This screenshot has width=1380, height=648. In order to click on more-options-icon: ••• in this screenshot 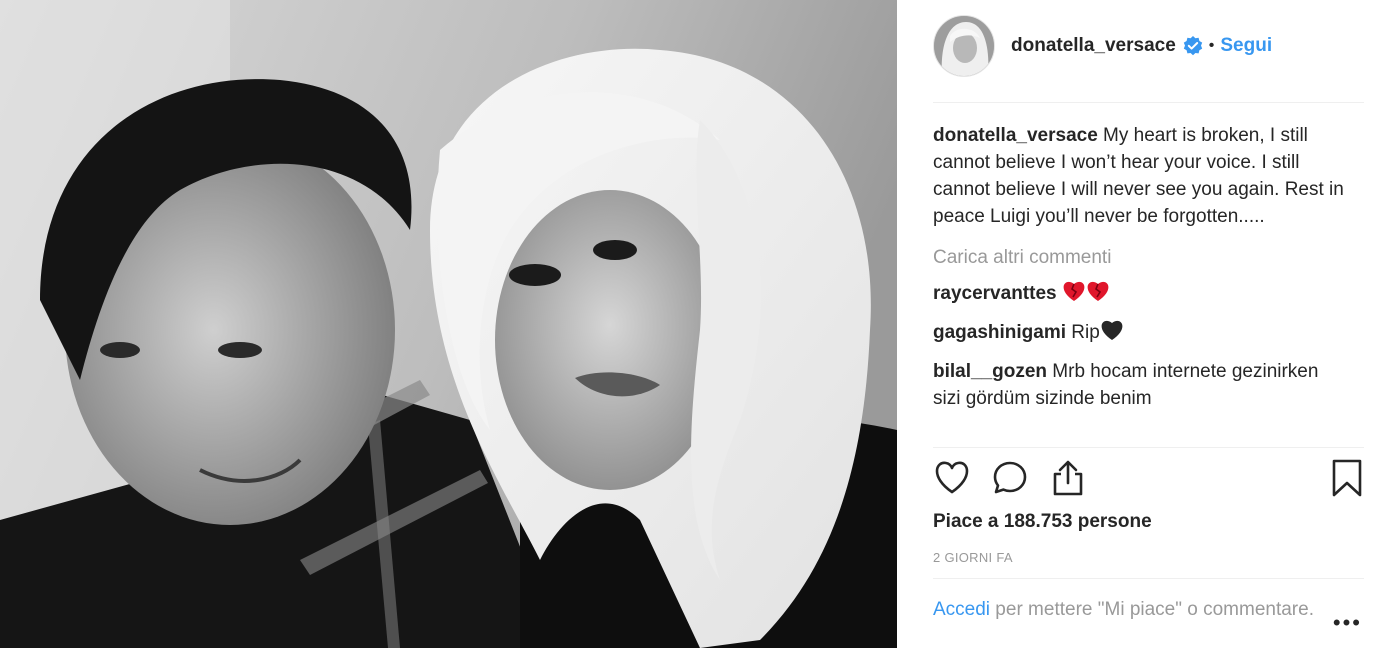, I will do `click(1347, 623)`.